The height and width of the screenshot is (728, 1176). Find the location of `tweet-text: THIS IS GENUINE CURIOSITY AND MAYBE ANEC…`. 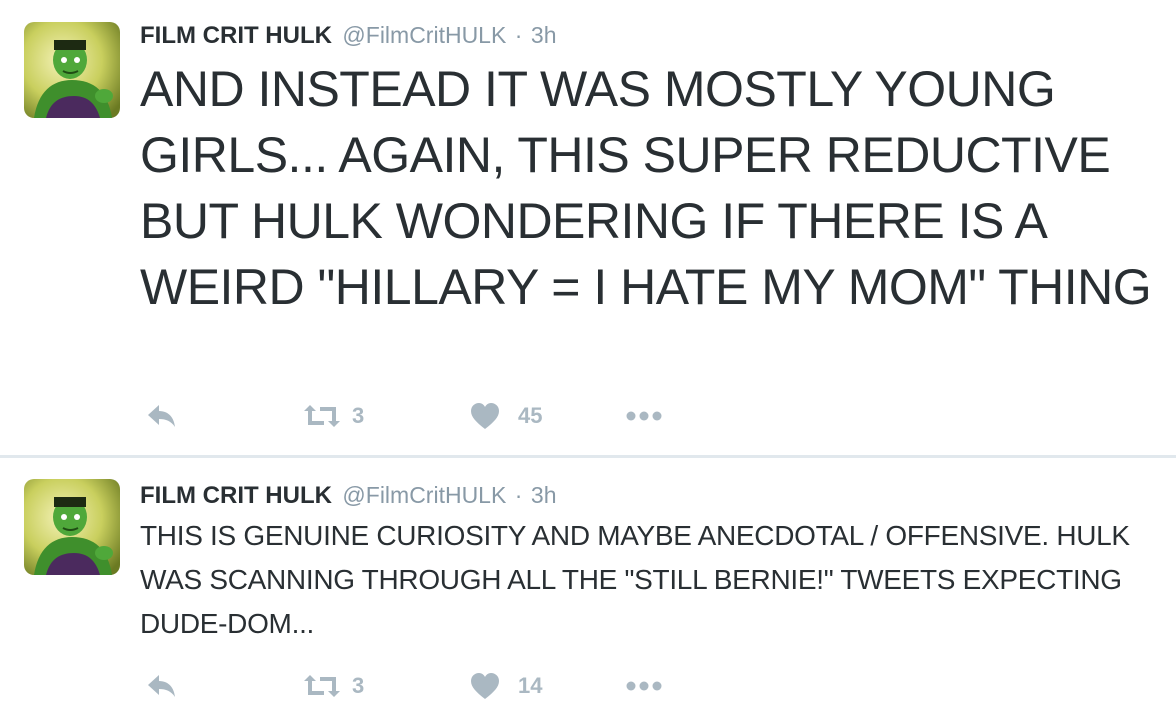

tweet-text: THIS IS GENUINE CURIOSITY AND MAYBE ANEC… is located at coordinates (635, 579).